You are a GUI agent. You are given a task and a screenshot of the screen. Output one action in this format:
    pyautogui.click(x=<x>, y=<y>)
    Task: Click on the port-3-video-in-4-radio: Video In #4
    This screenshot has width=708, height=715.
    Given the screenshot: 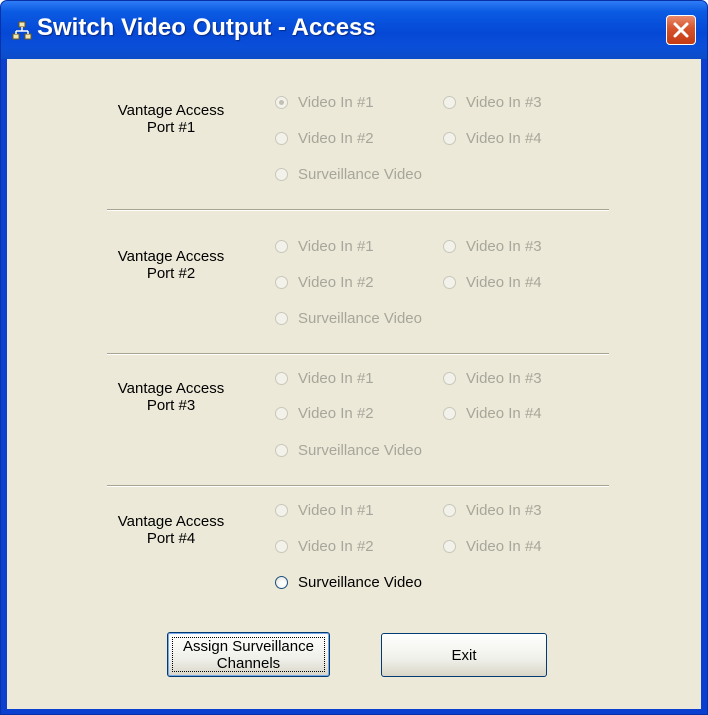 What is the action you would take?
    pyautogui.click(x=492, y=413)
    